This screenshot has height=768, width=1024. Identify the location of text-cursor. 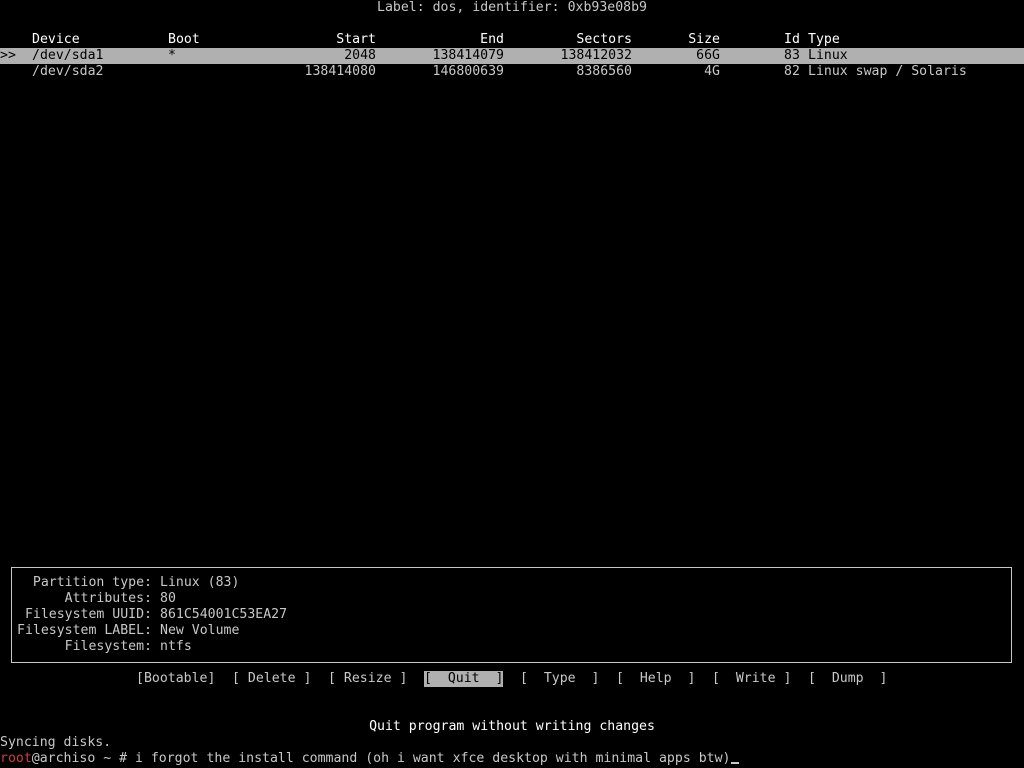
(735, 763).